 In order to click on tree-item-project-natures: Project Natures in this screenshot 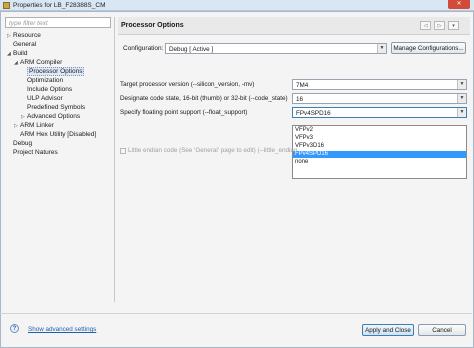, I will do `click(32, 153)`.